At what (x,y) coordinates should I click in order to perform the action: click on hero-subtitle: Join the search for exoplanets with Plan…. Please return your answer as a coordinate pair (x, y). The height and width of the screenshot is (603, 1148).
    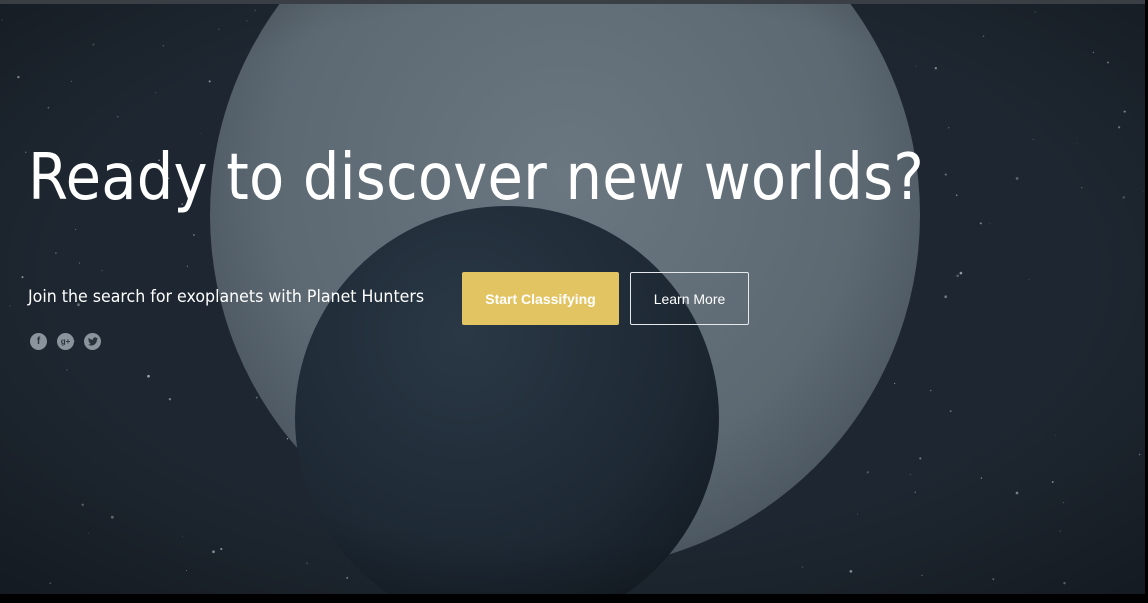
    Looking at the image, I should click on (226, 297).